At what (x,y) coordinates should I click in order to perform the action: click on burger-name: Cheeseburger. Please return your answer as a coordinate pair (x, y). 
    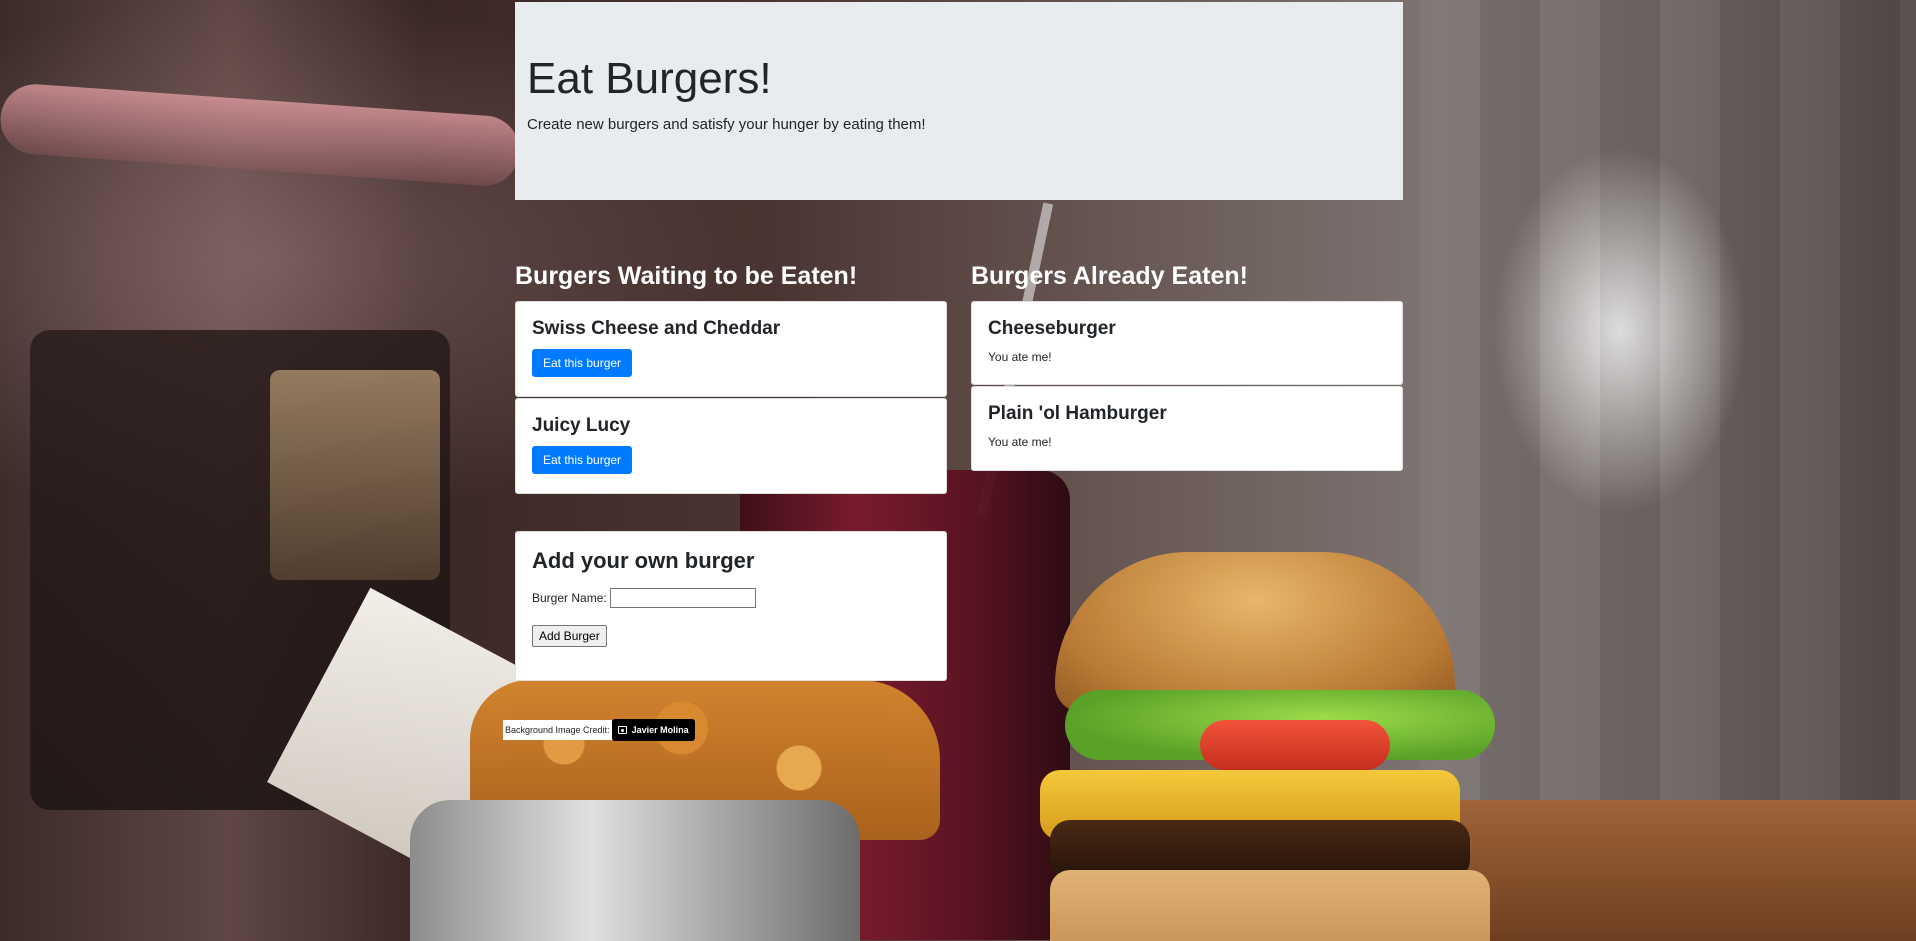
    Looking at the image, I should click on (1052, 328).